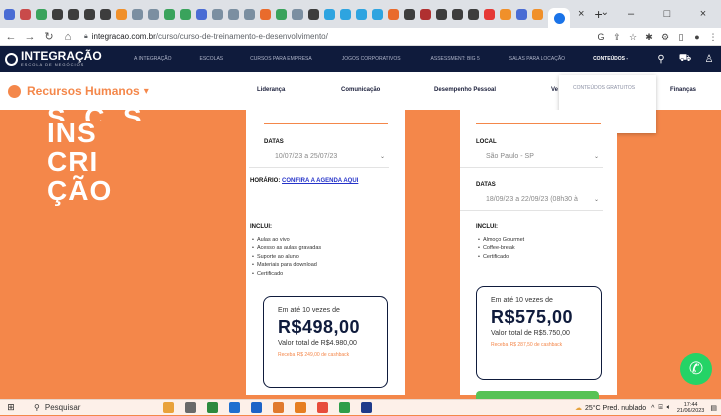 Image resolution: width=721 pixels, height=416 pixels. I want to click on confira-agenda-link: CONFIRA A AGENDA AQUI, so click(320, 181).